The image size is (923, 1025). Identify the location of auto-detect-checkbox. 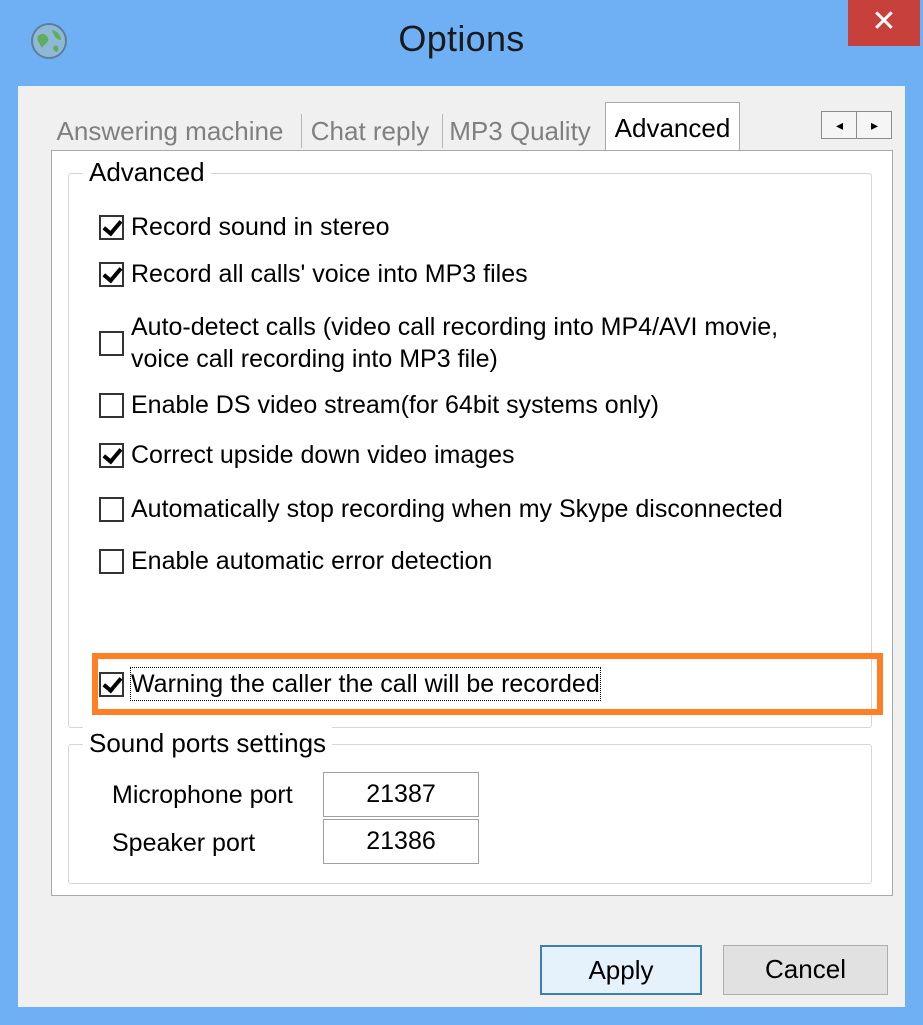
(111, 343).